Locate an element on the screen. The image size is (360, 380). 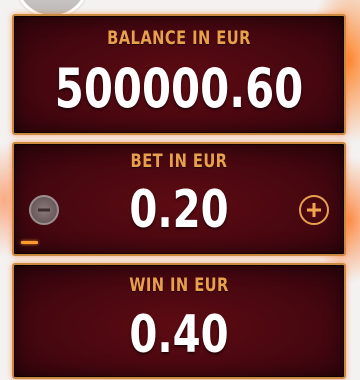
bet-value: 0.20 is located at coordinates (179, 210).